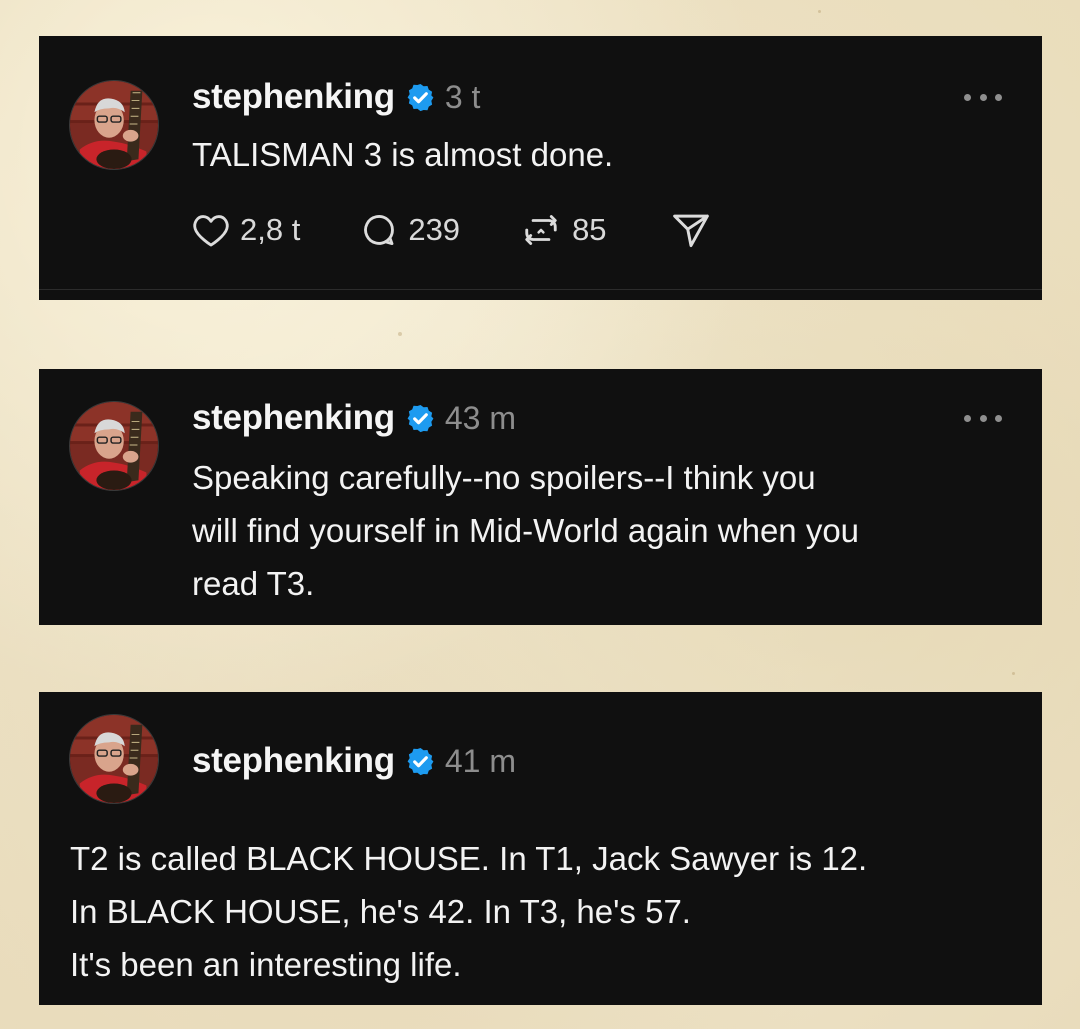 The height and width of the screenshot is (1029, 1080). I want to click on post-text: TALISMAN 3 is almost done., so click(402, 154).